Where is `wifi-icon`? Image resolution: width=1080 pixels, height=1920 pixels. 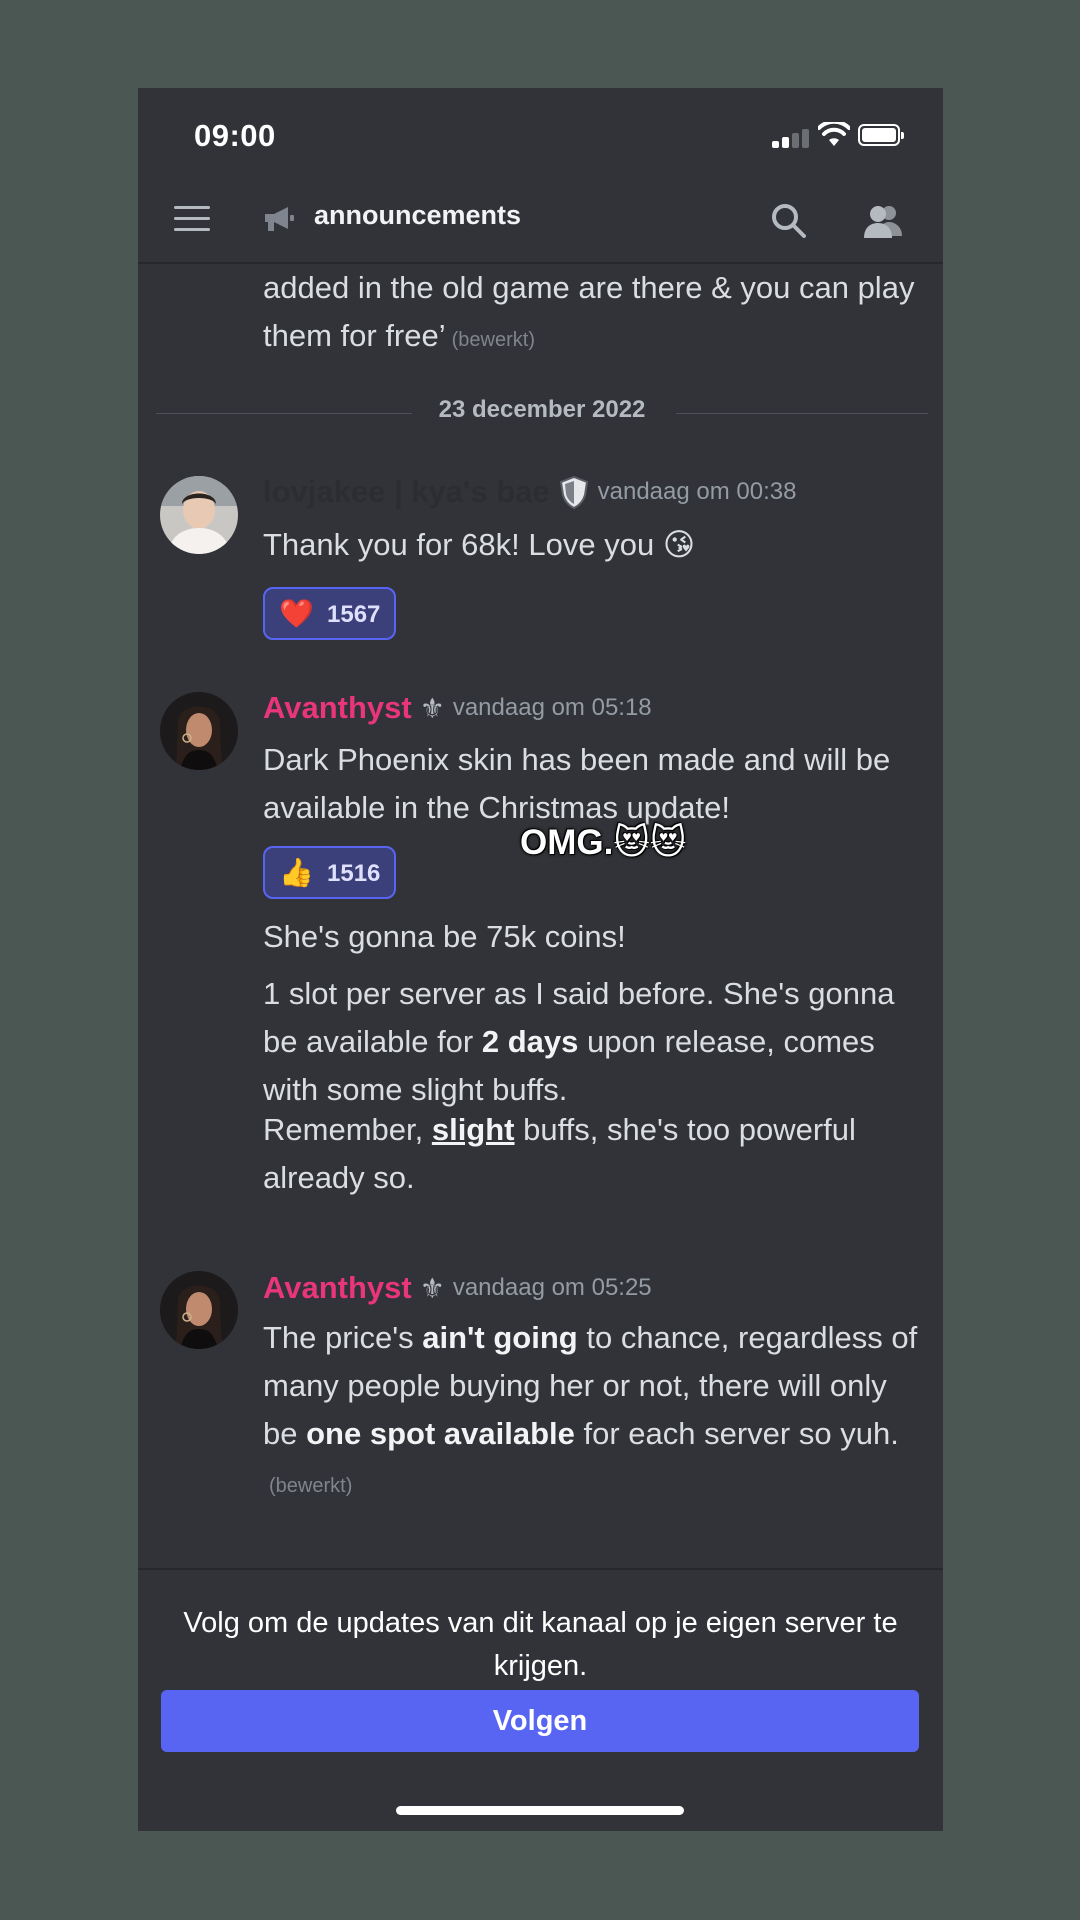 wifi-icon is located at coordinates (834, 134).